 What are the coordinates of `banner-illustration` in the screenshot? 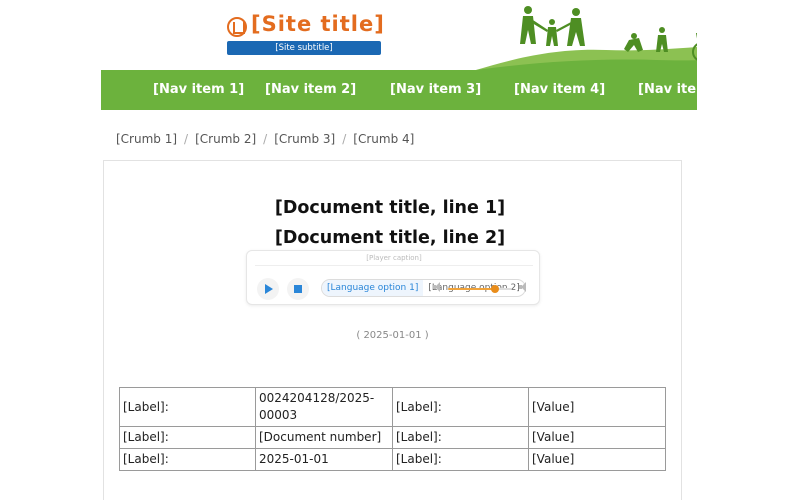 It's located at (586, 38).